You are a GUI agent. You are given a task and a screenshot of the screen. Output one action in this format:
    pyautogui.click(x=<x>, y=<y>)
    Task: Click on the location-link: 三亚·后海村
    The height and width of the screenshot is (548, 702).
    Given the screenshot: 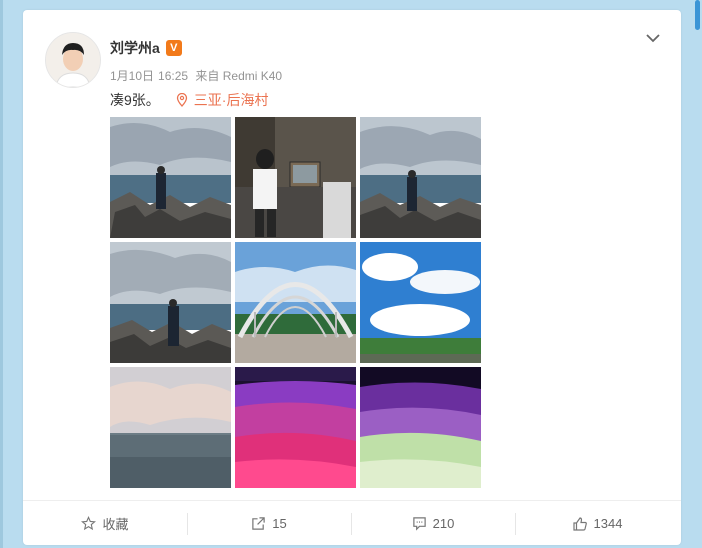 What is the action you would take?
    pyautogui.click(x=231, y=100)
    